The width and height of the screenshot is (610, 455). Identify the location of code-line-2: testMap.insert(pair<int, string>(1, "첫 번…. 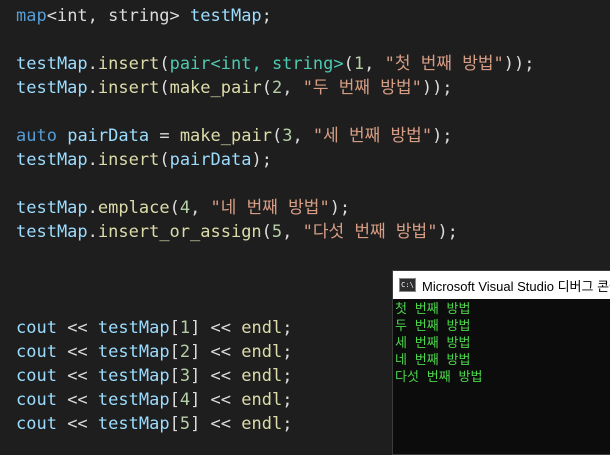
(275, 64).